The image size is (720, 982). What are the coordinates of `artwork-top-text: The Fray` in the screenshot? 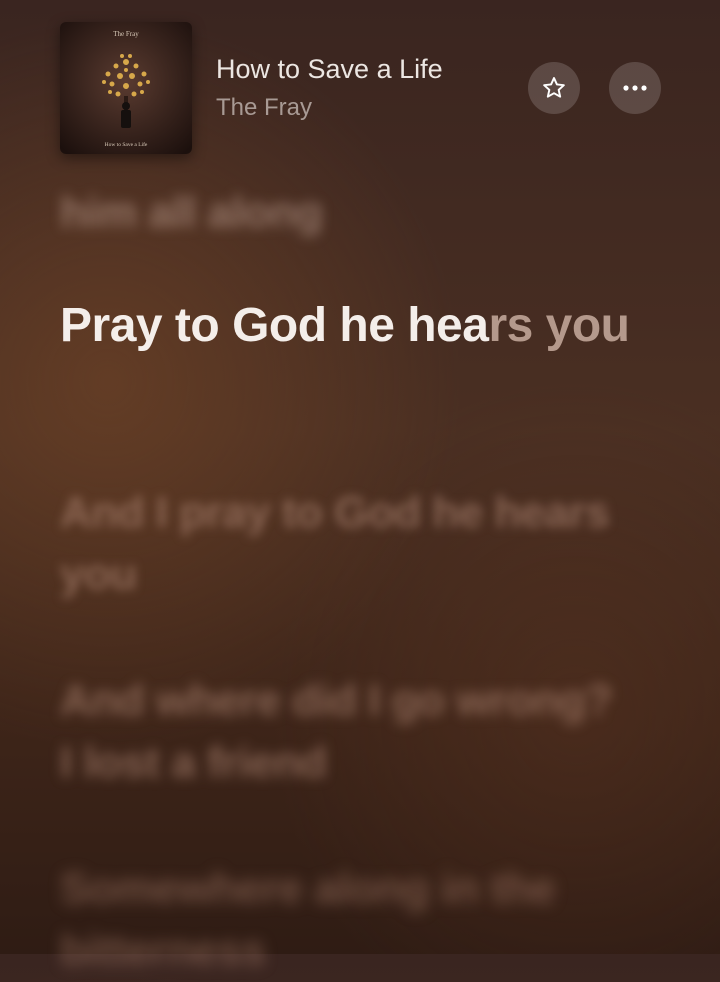 It's located at (126, 34).